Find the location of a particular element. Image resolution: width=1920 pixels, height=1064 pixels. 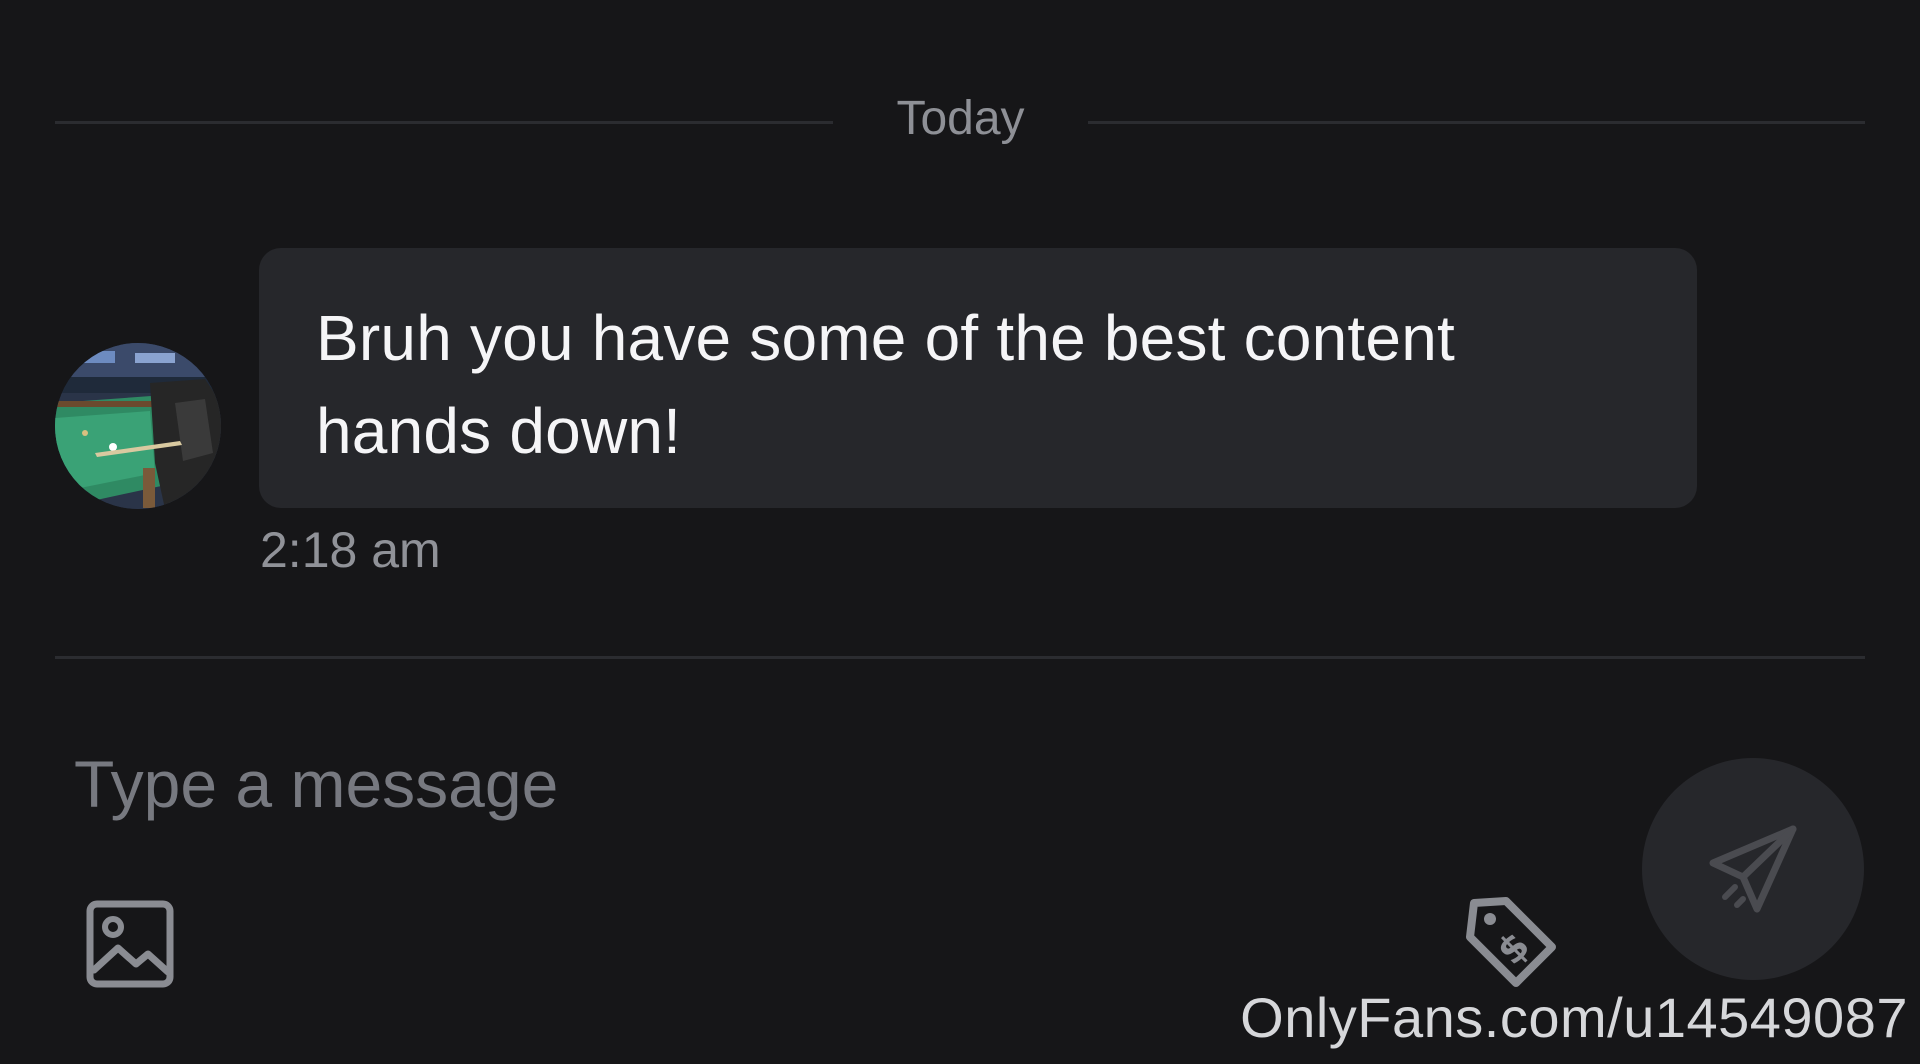

avatar is located at coordinates (138, 426).